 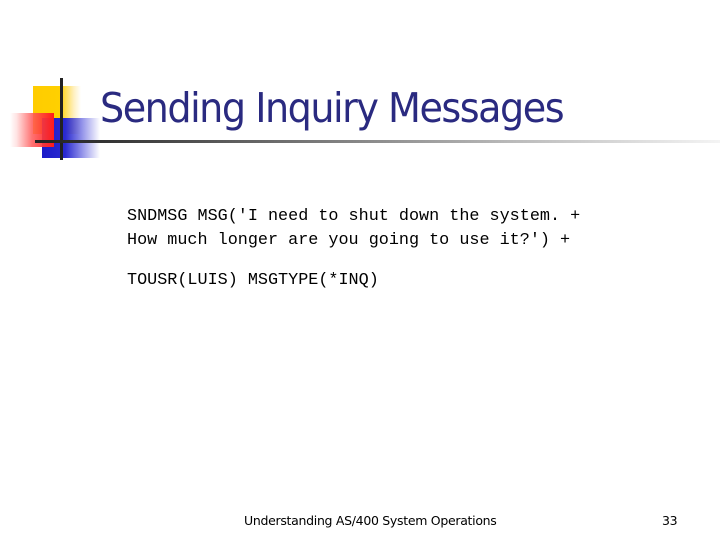 What do you see at coordinates (377, 141) in the screenshot?
I see `title-underline` at bounding box center [377, 141].